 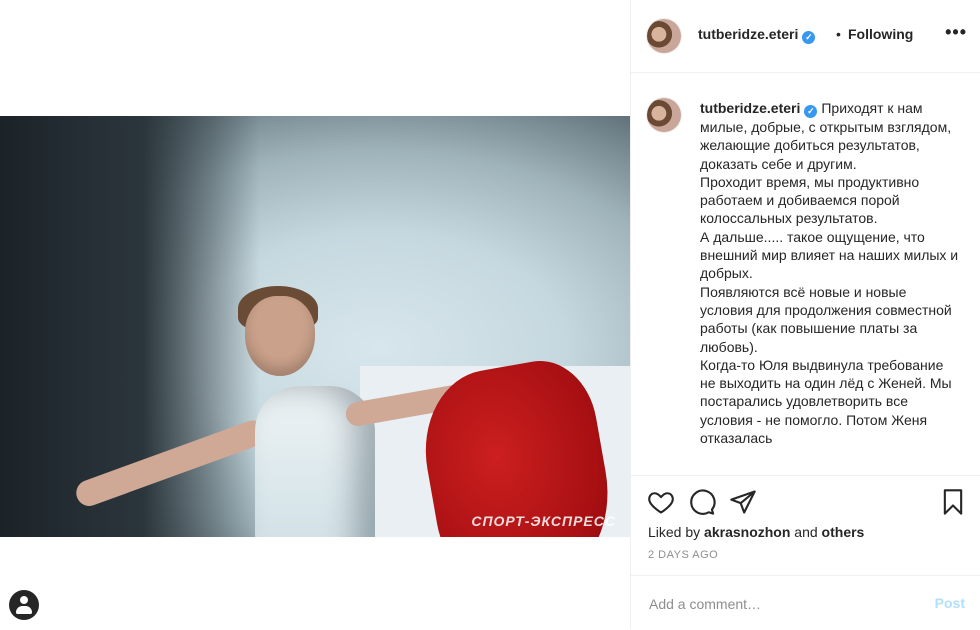 What do you see at coordinates (743, 502) in the screenshot?
I see `paper-plane-icon` at bounding box center [743, 502].